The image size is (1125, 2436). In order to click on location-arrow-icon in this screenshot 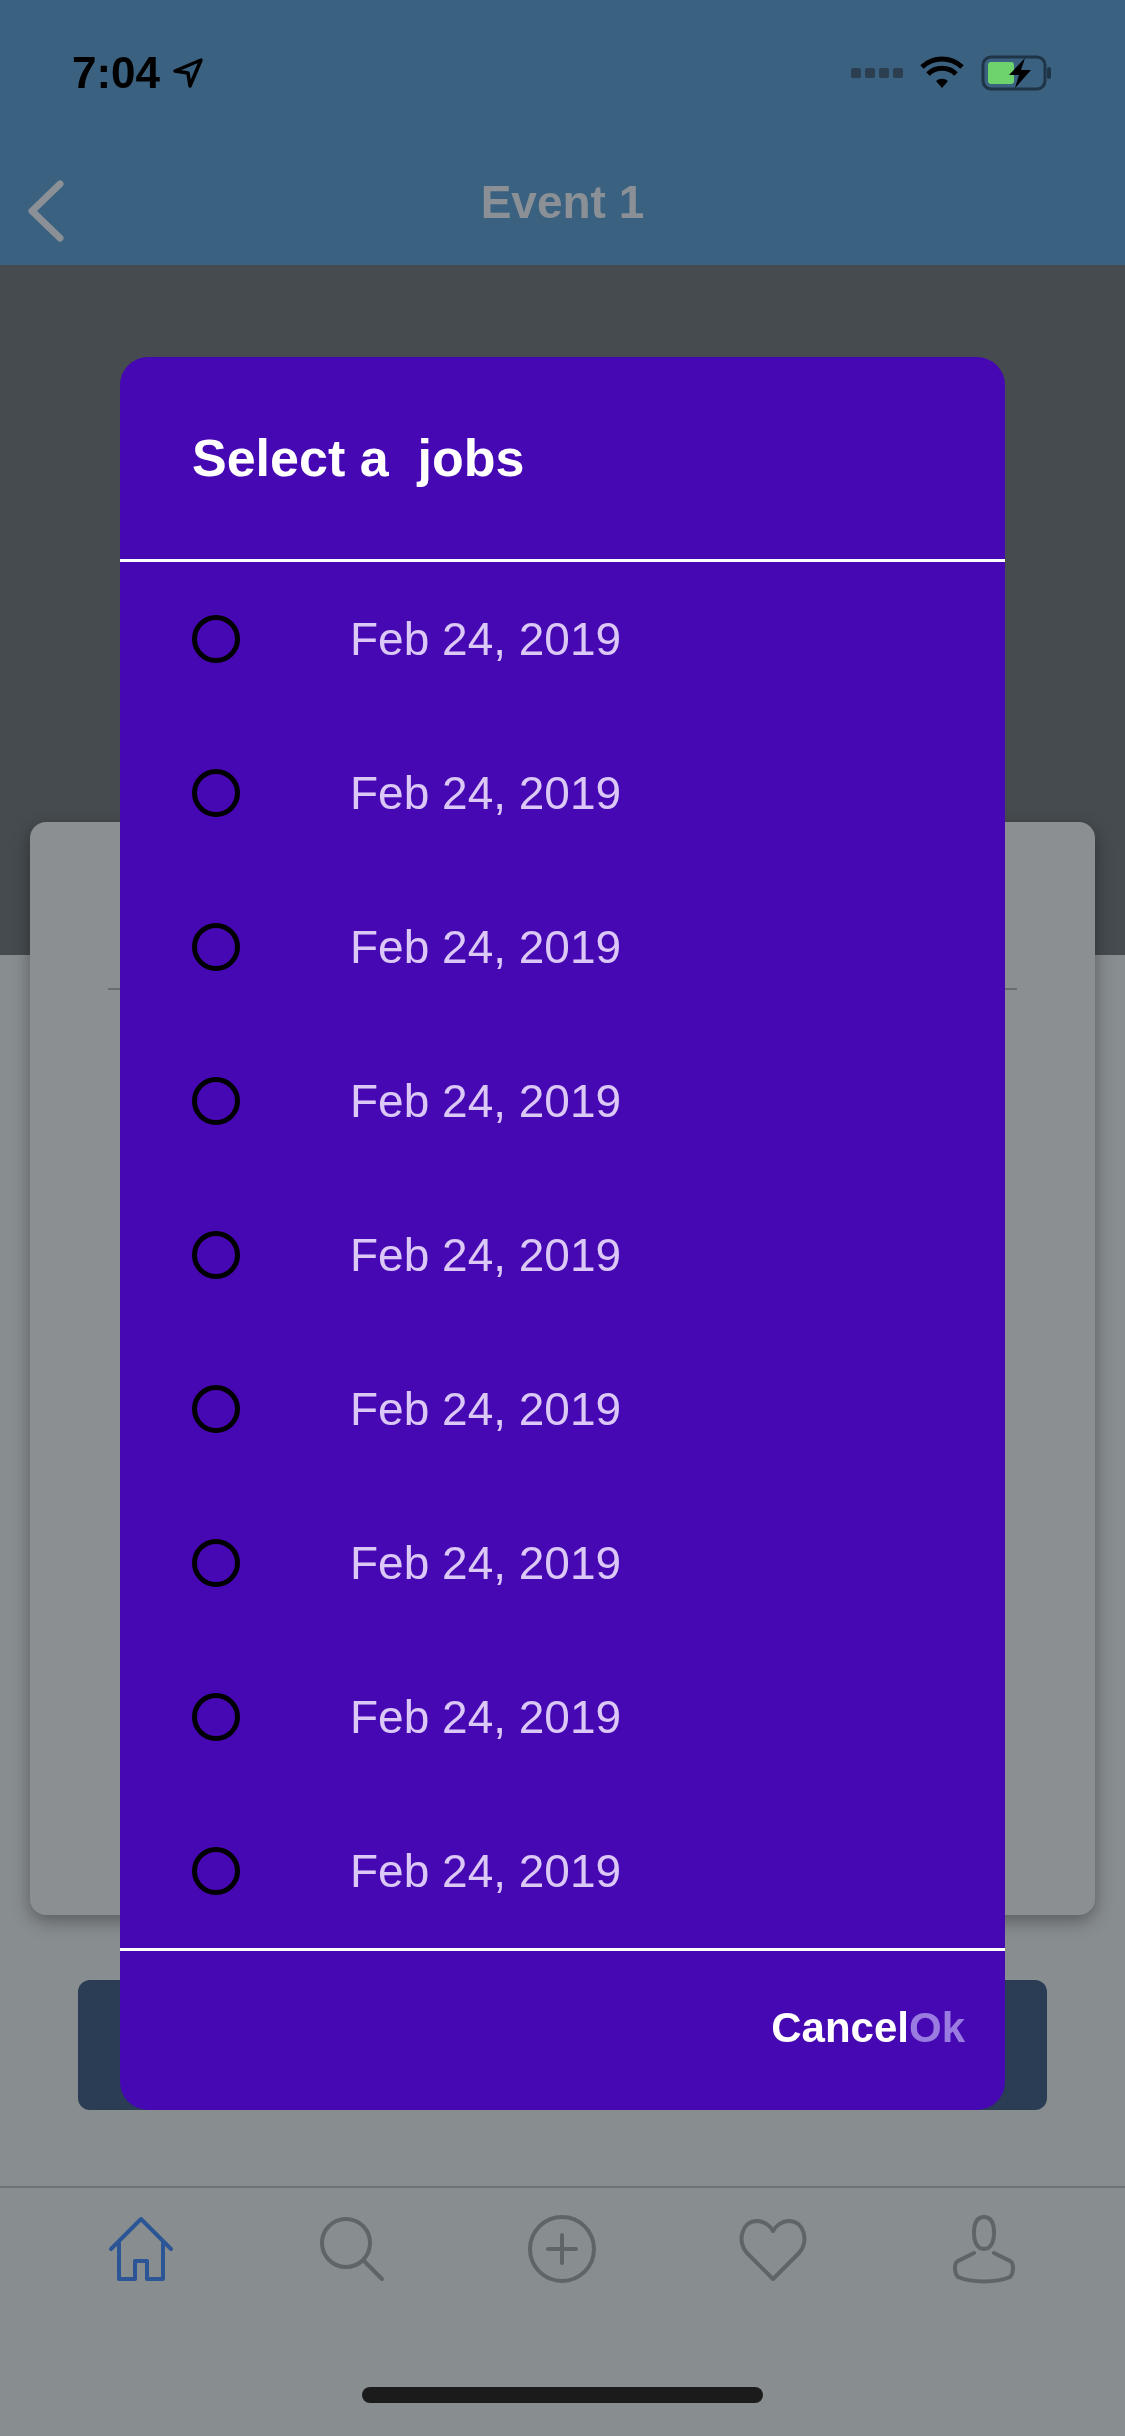, I will do `click(188, 73)`.